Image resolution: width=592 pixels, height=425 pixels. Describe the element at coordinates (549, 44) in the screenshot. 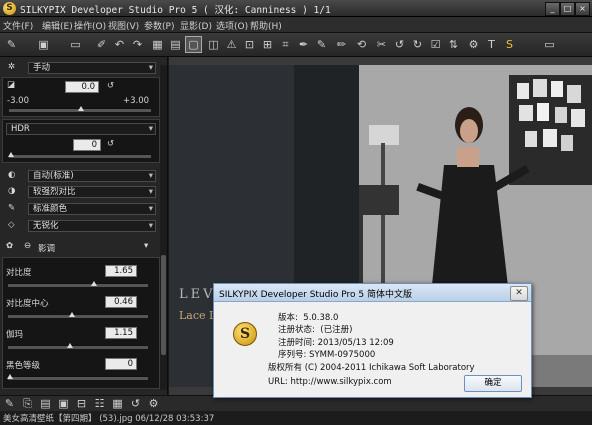

I see `monitor-icon: ▭` at that location.